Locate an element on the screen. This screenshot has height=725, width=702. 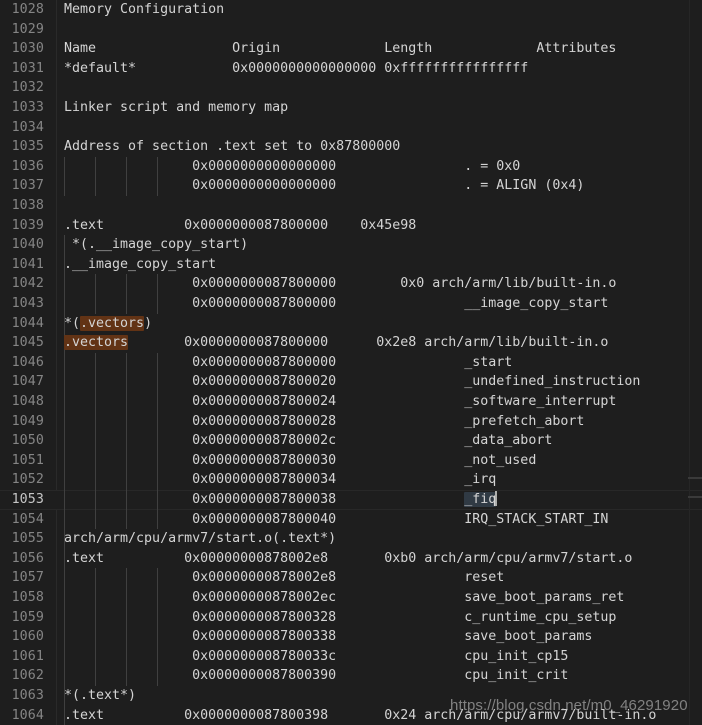
editor-line: 1039 .text 0x0000000087800000 0x45e98 is located at coordinates (351, 226).